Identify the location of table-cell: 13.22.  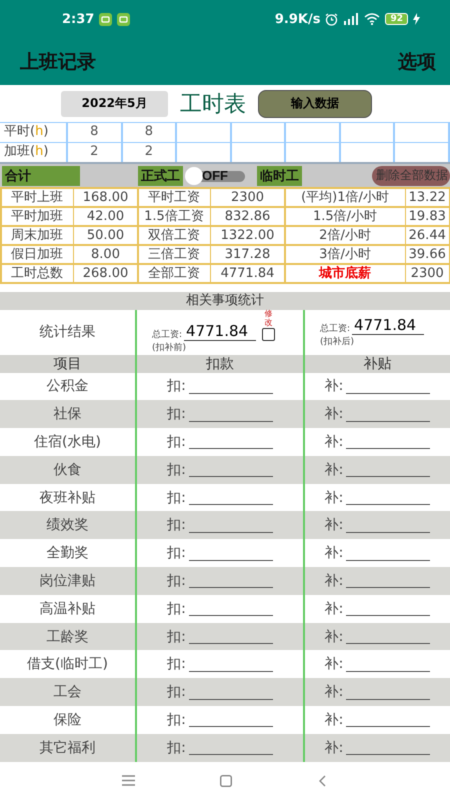
(427, 197).